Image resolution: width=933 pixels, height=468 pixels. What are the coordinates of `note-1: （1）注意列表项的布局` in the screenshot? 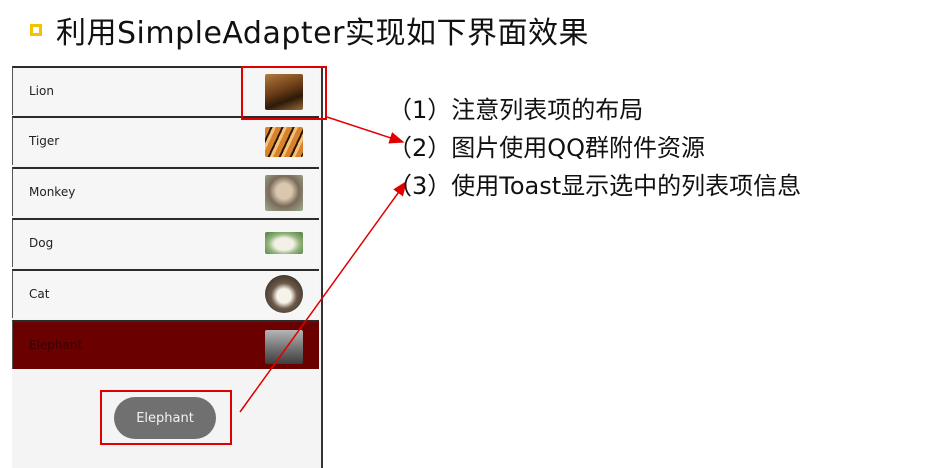 It's located at (516, 110).